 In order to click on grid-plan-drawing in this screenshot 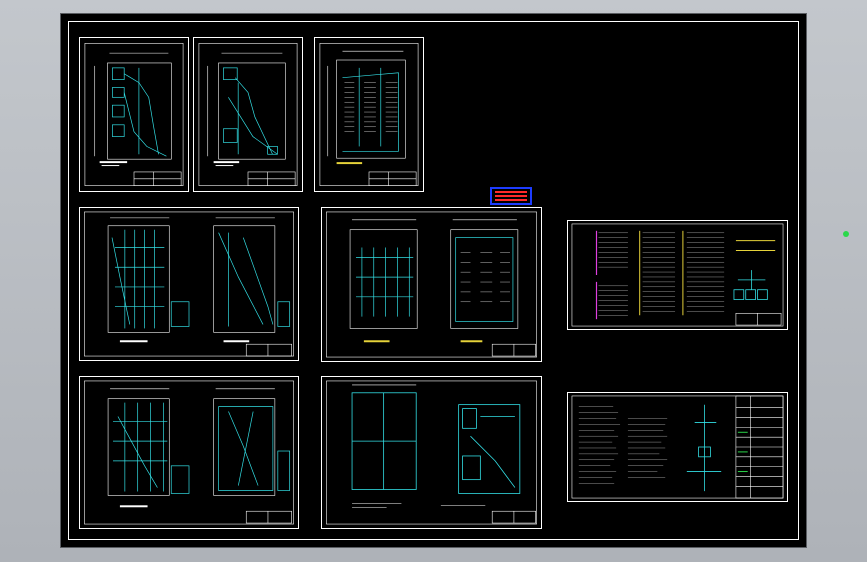, I will do `click(431, 452)`.